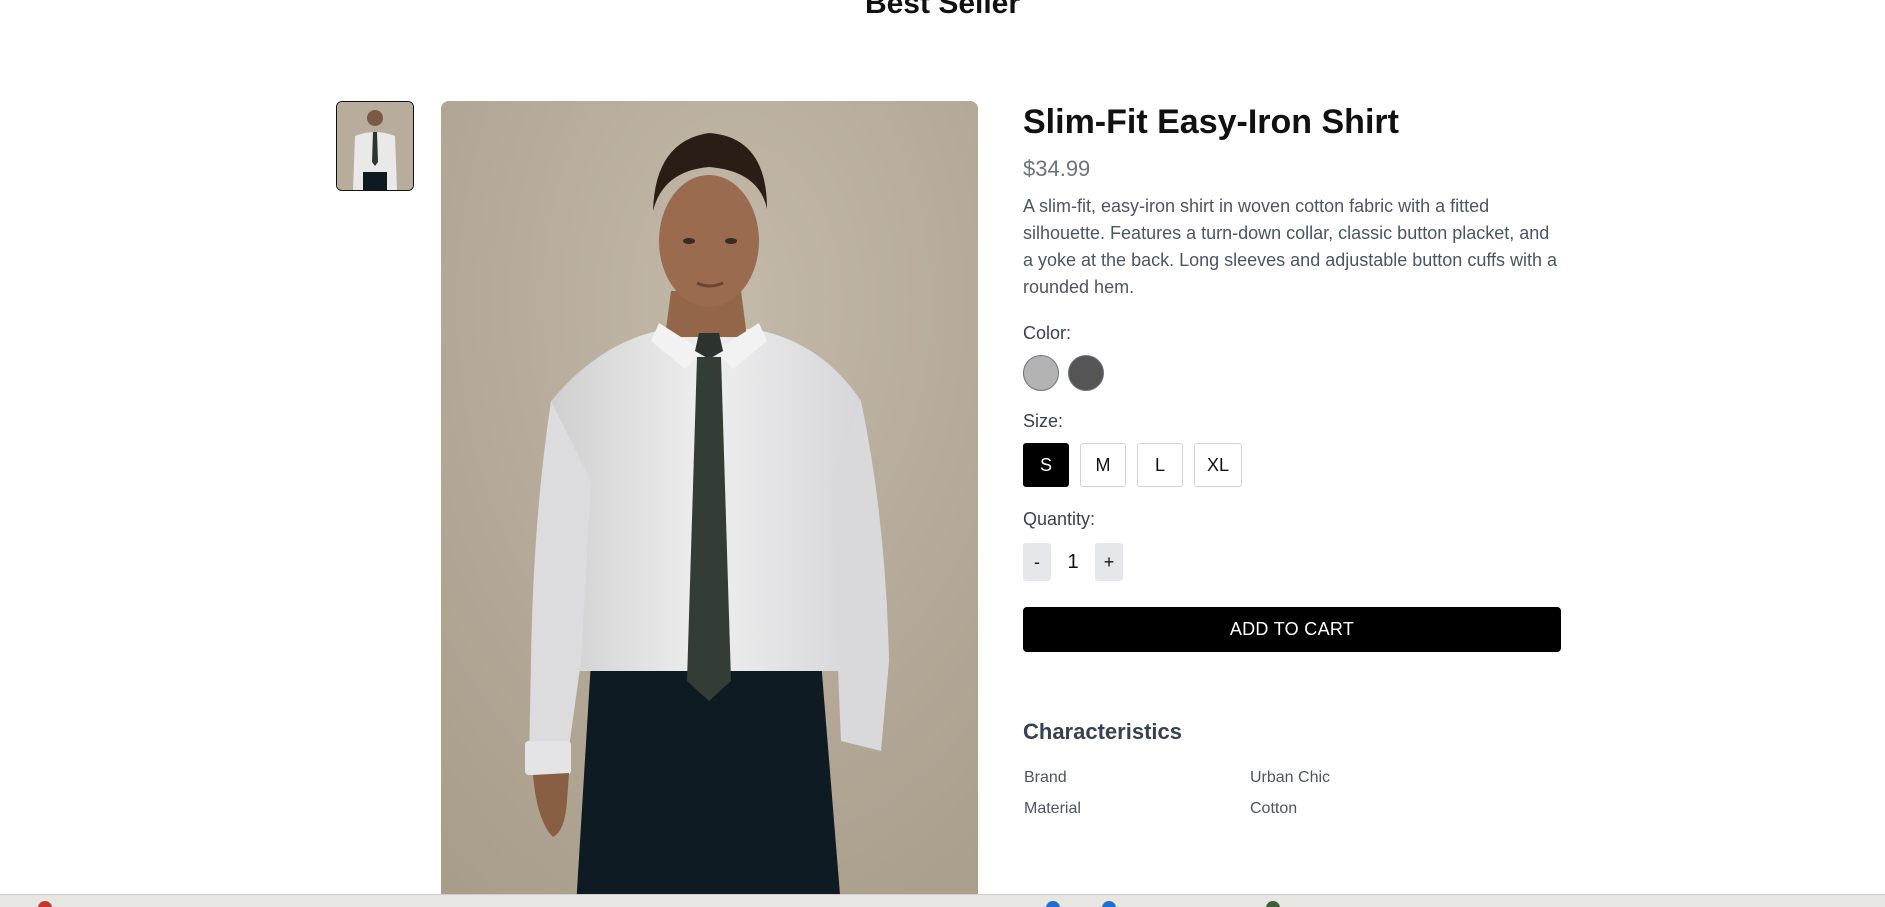 This screenshot has height=907, width=1885. What do you see at coordinates (1046, 465) in the screenshot?
I see `size-option-s: S` at bounding box center [1046, 465].